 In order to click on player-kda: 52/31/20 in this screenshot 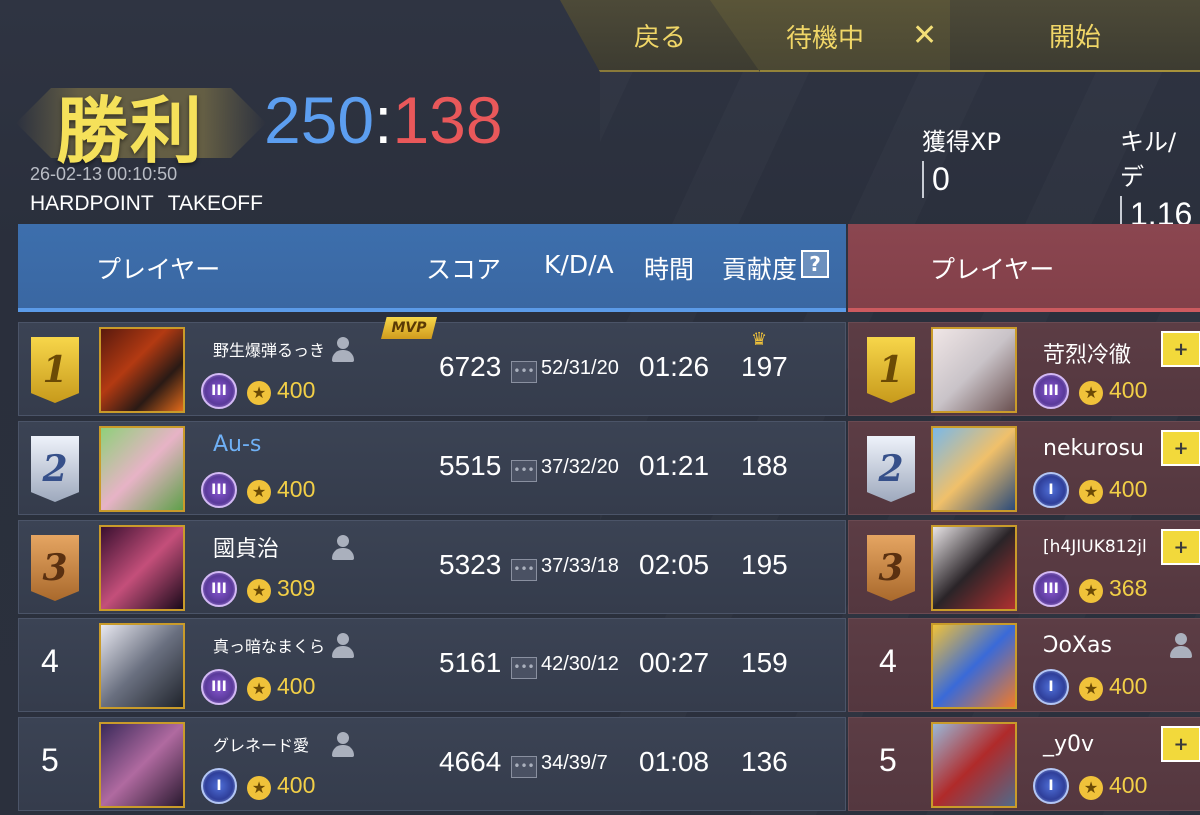, I will do `click(580, 368)`.